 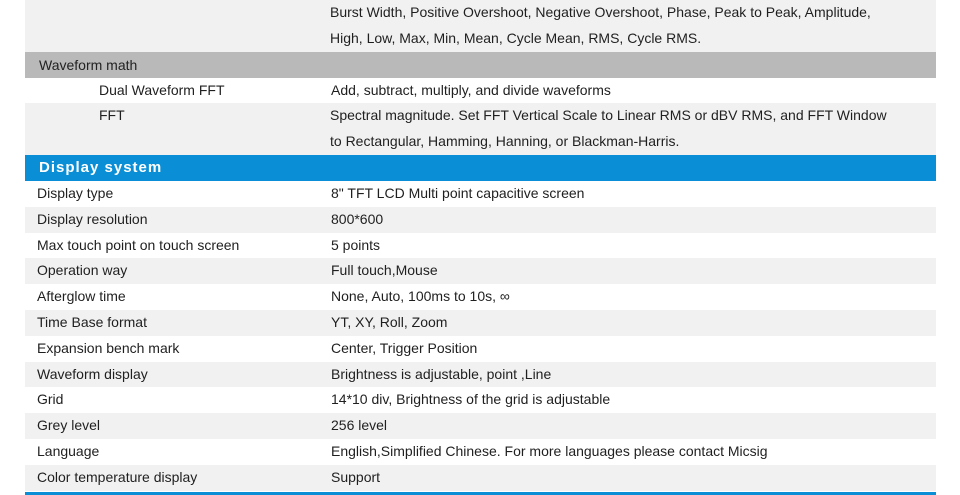 I want to click on measurement-label-empty, so click(x=177, y=26).